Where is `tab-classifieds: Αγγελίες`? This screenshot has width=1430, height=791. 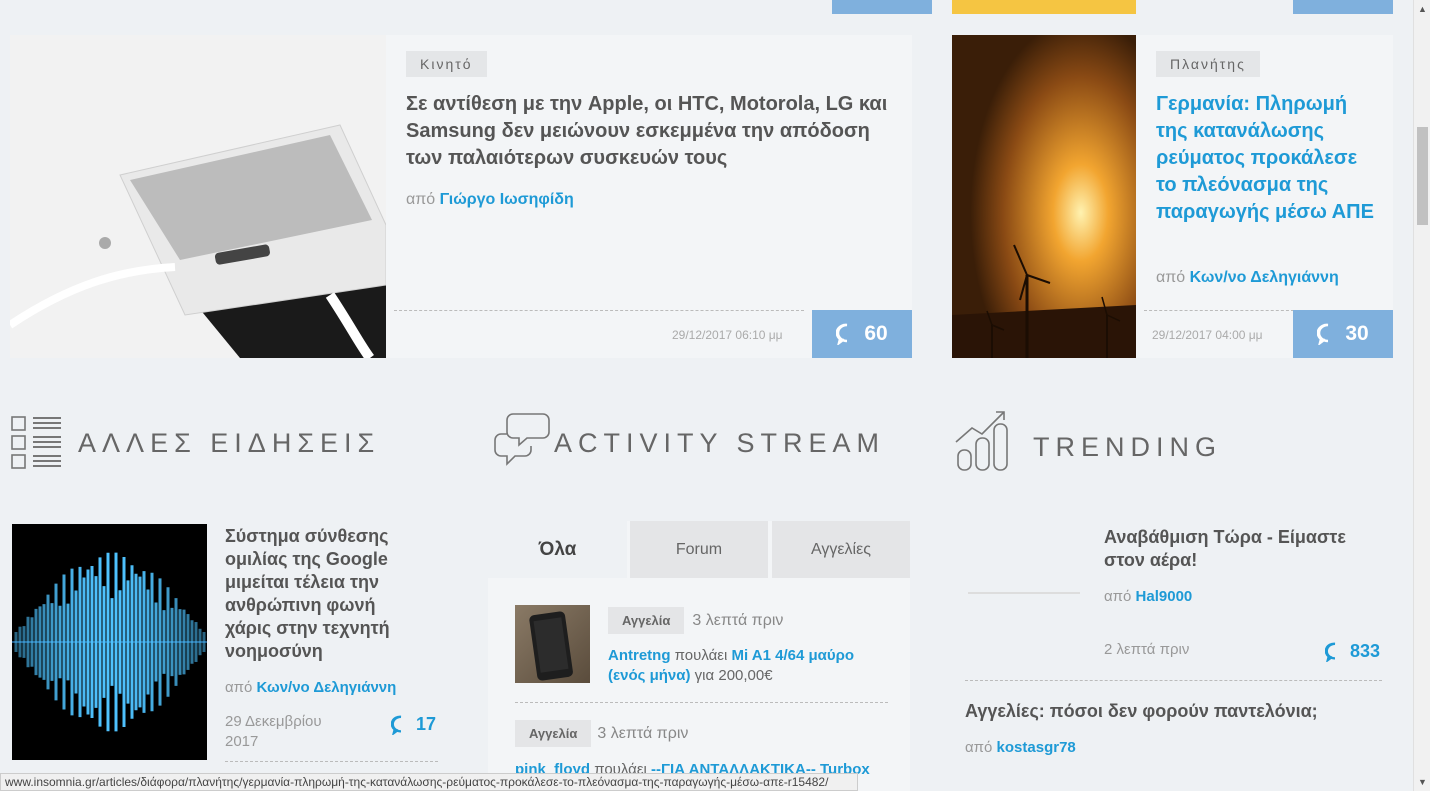
tab-classifieds: Αγγελίες is located at coordinates (841, 549).